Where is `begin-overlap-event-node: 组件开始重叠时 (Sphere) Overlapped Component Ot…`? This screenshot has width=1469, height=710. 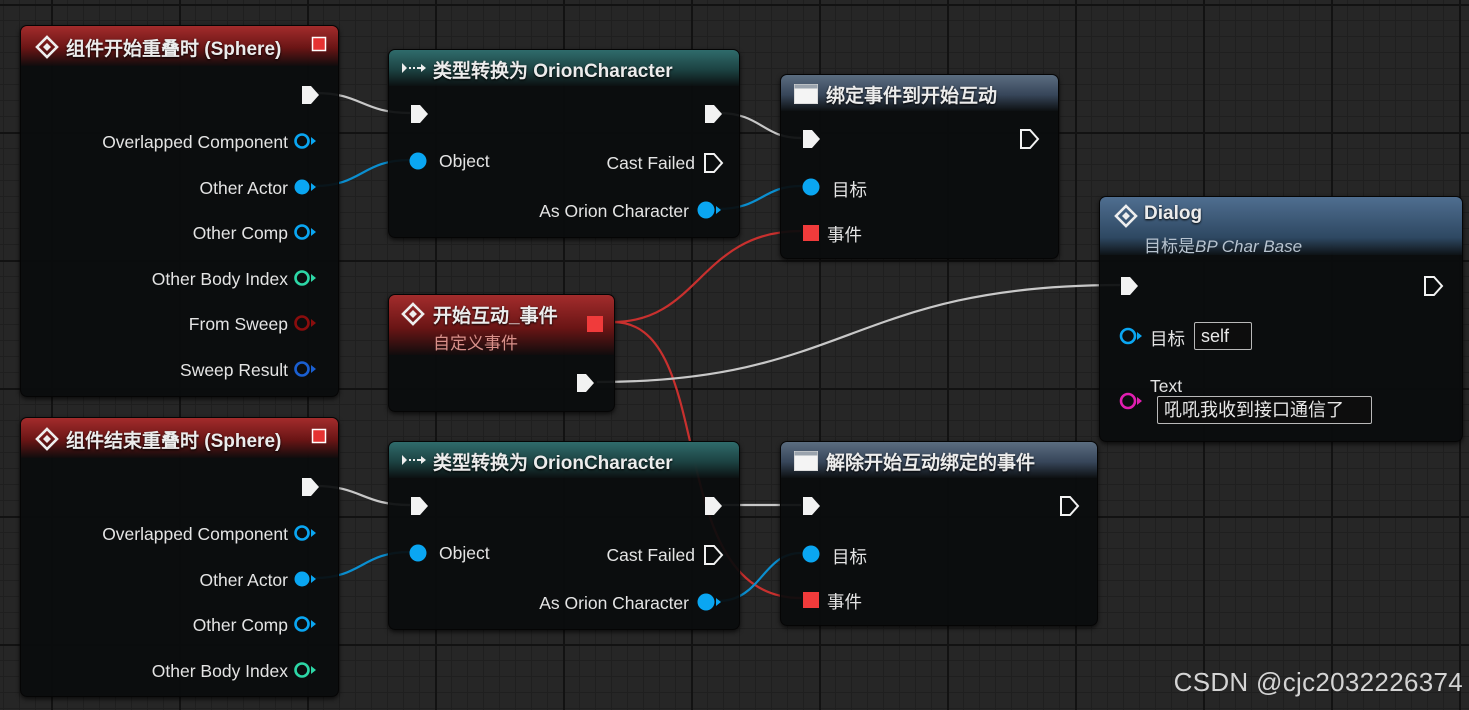 begin-overlap-event-node: 组件开始重叠时 (Sphere) Overlapped Component Ot… is located at coordinates (179, 211).